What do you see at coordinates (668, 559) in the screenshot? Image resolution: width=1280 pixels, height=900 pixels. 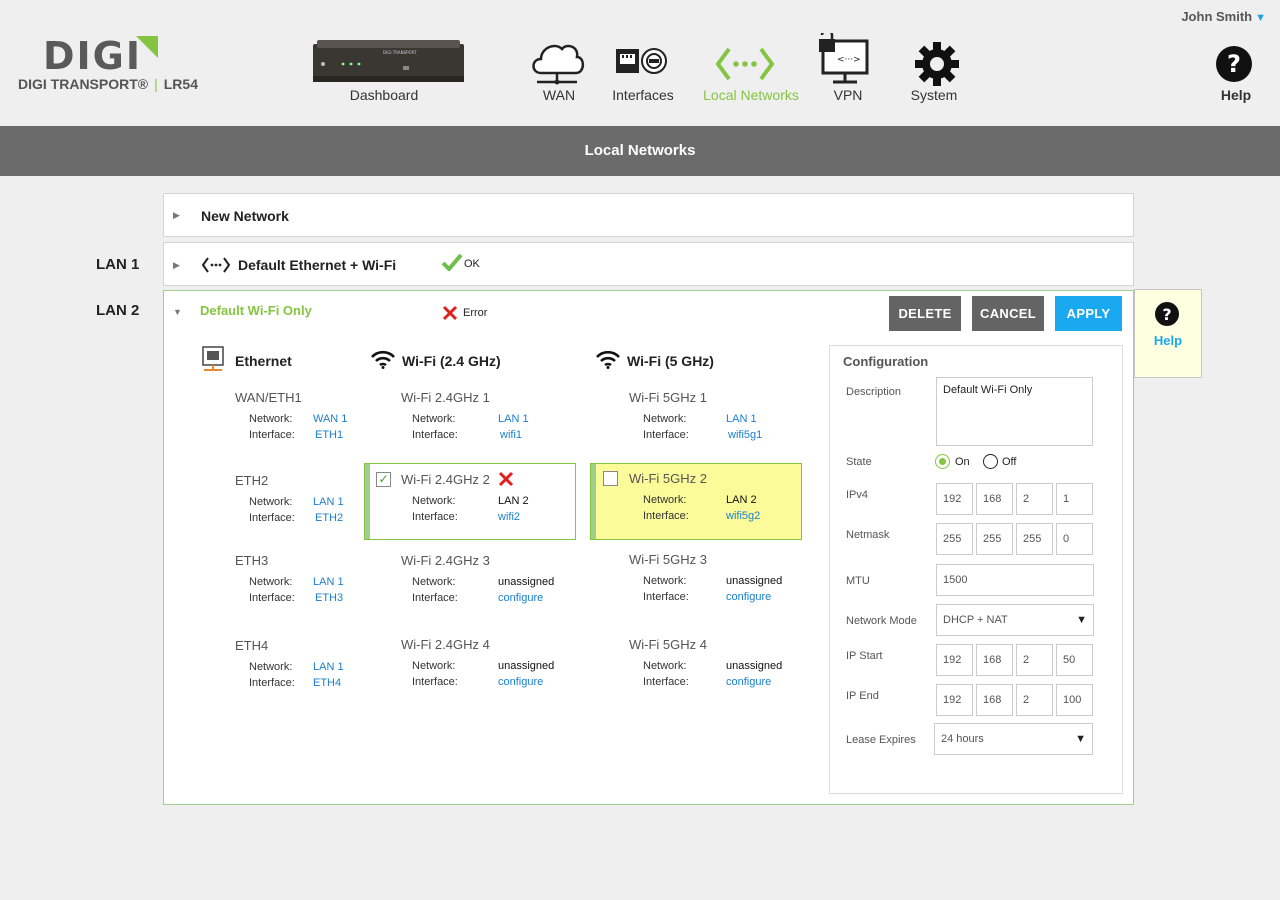 I see `port-name: Wi-Fi 5GHz 3` at bounding box center [668, 559].